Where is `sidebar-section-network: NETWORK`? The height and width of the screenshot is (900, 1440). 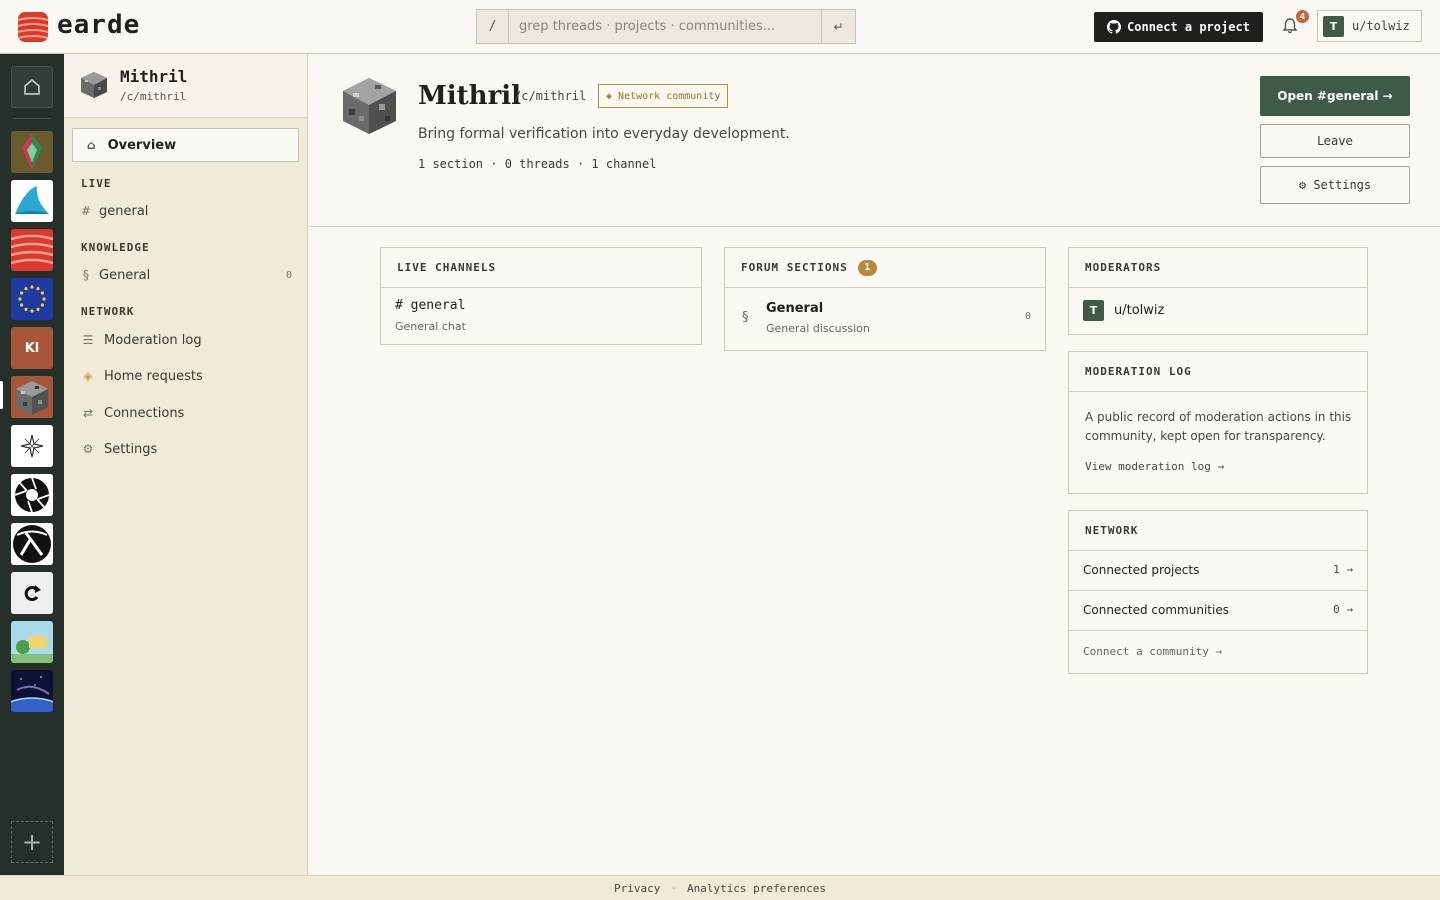
sidebar-section-network: NETWORK is located at coordinates (108, 311).